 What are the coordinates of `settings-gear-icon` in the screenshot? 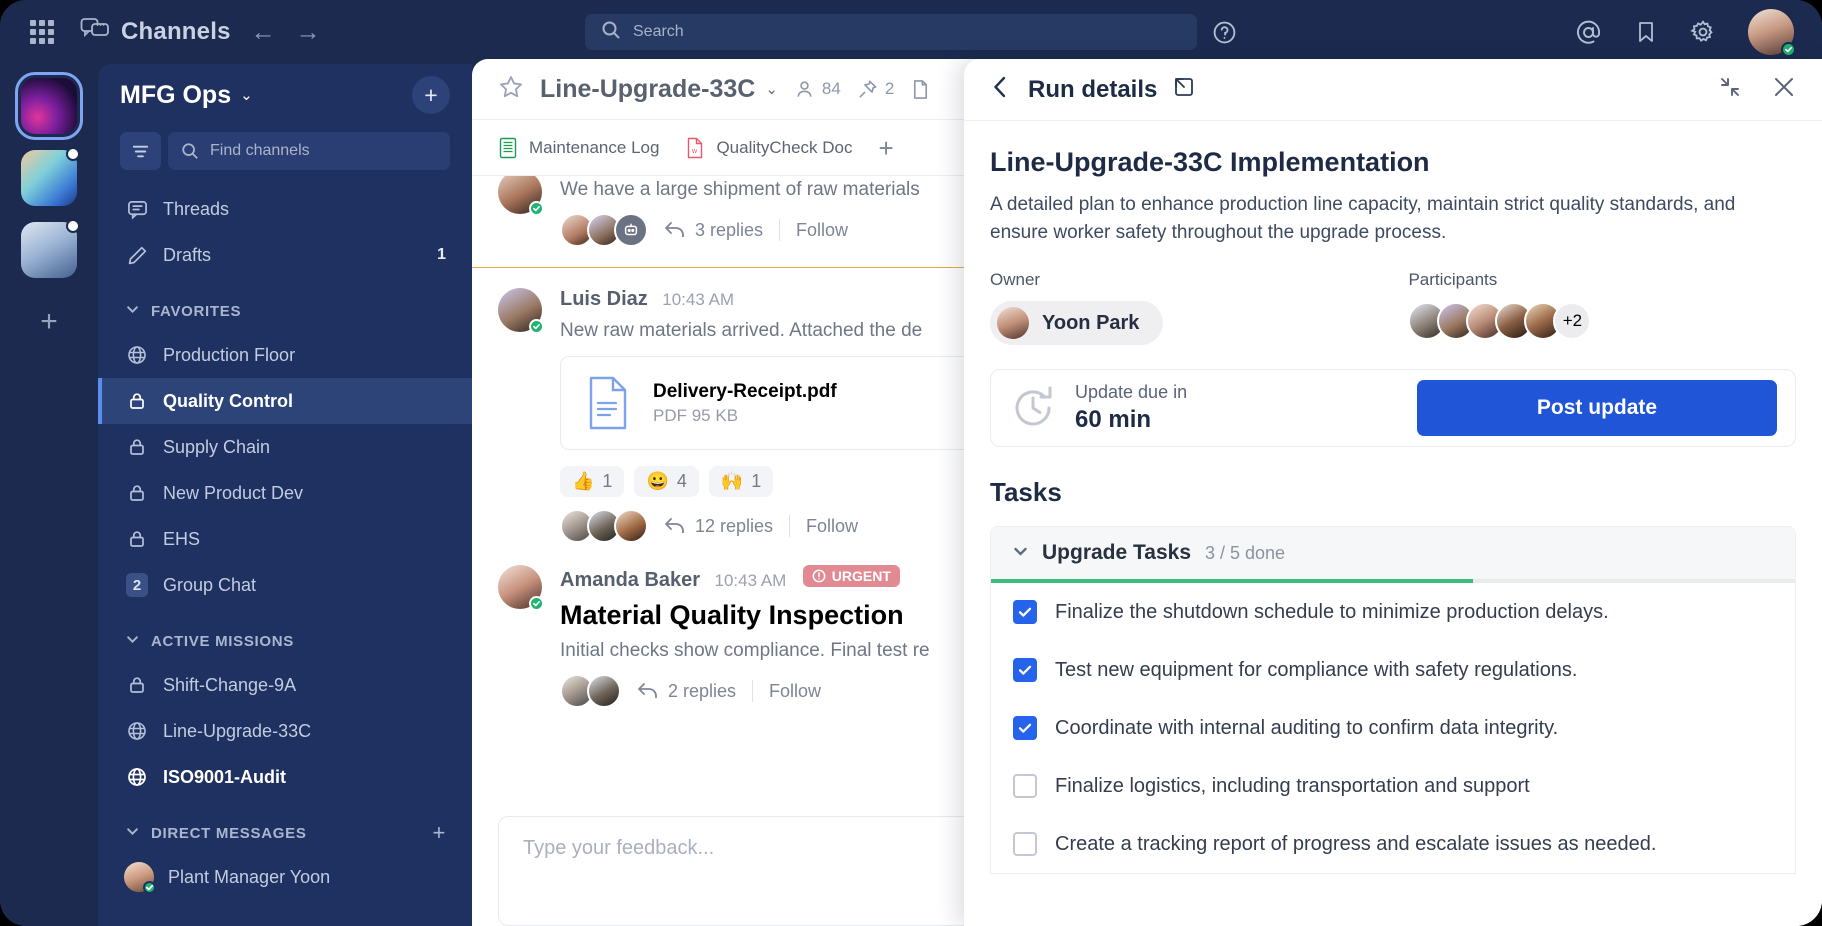 It's located at (1703, 32).